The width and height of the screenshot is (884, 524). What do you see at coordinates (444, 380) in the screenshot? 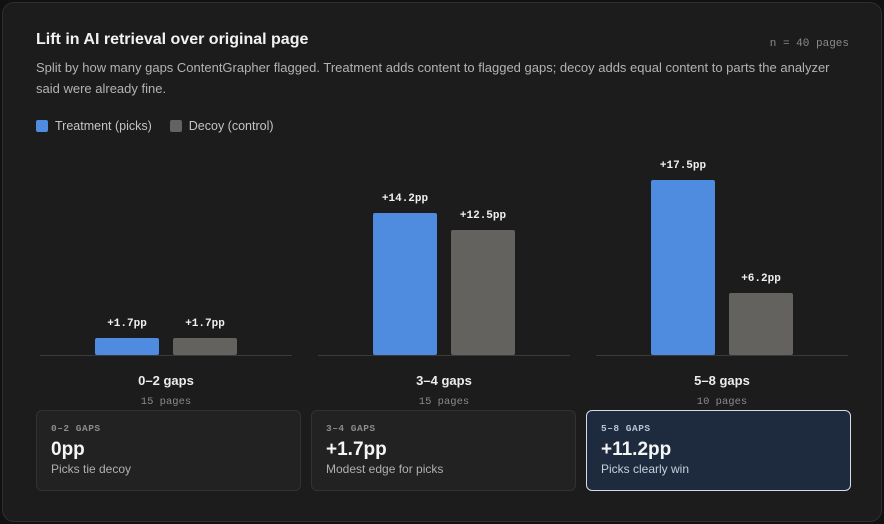
I see `category-label: 3–4 gaps` at bounding box center [444, 380].